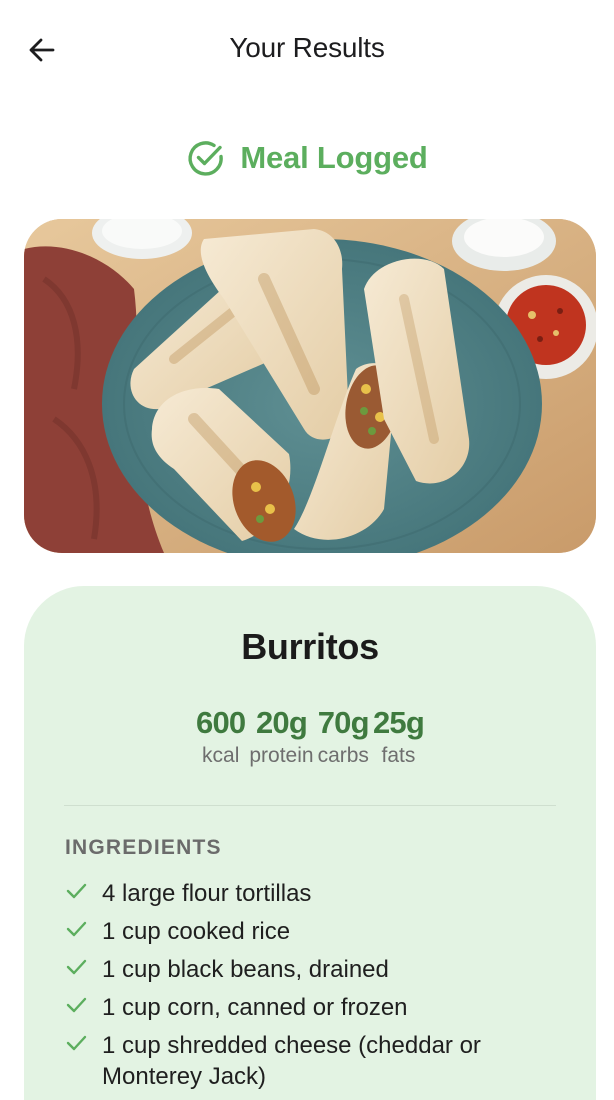  I want to click on ingredient-text: 1 cup corn, canned or frozen, so click(255, 1007).